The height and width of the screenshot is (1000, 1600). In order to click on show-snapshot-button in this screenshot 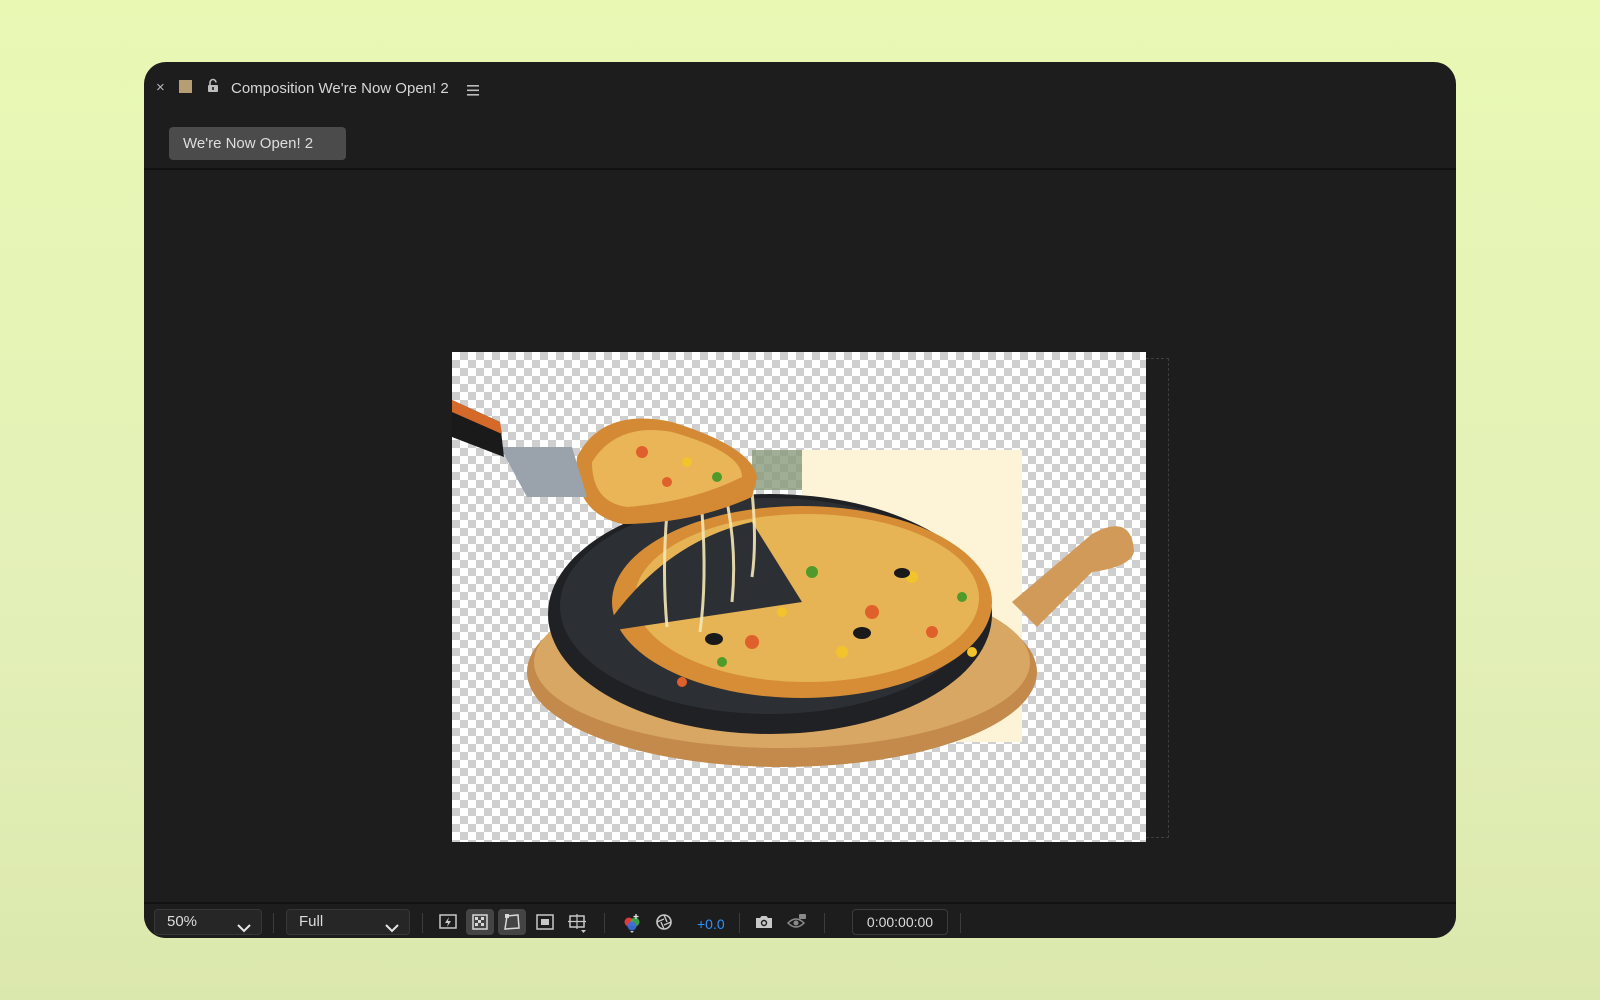, I will do `click(796, 922)`.